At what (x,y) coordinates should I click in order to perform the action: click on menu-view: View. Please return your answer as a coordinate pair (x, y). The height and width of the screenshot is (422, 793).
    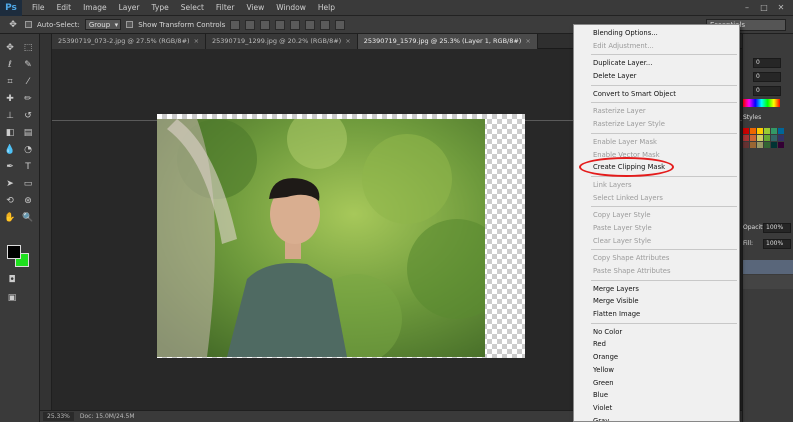
    Looking at the image, I should click on (255, 7).